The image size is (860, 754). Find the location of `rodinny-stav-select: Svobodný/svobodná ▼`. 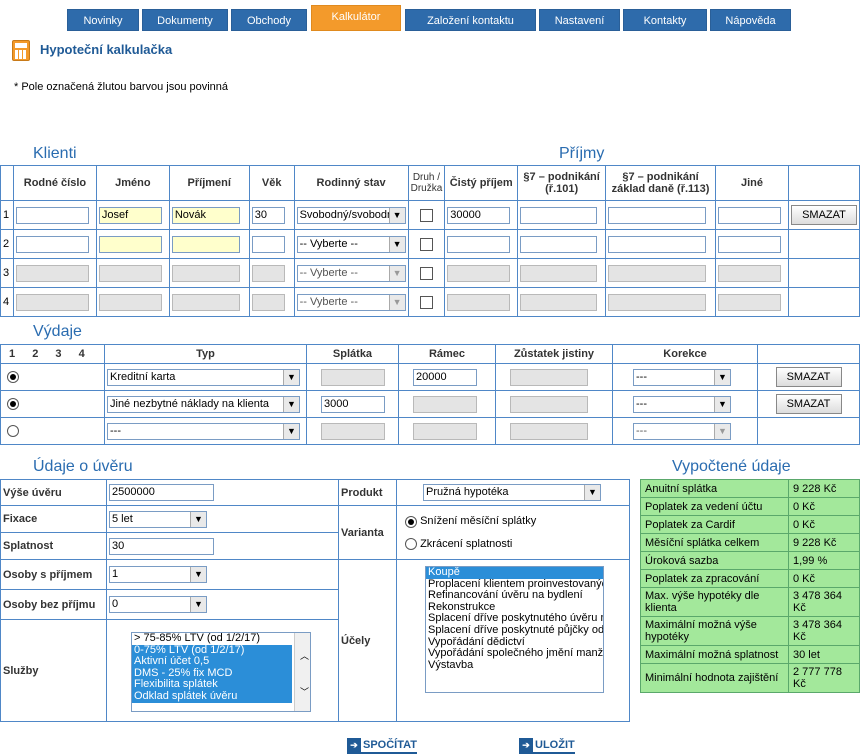

rodinny-stav-select: Svobodný/svobodná ▼ is located at coordinates (351, 215).